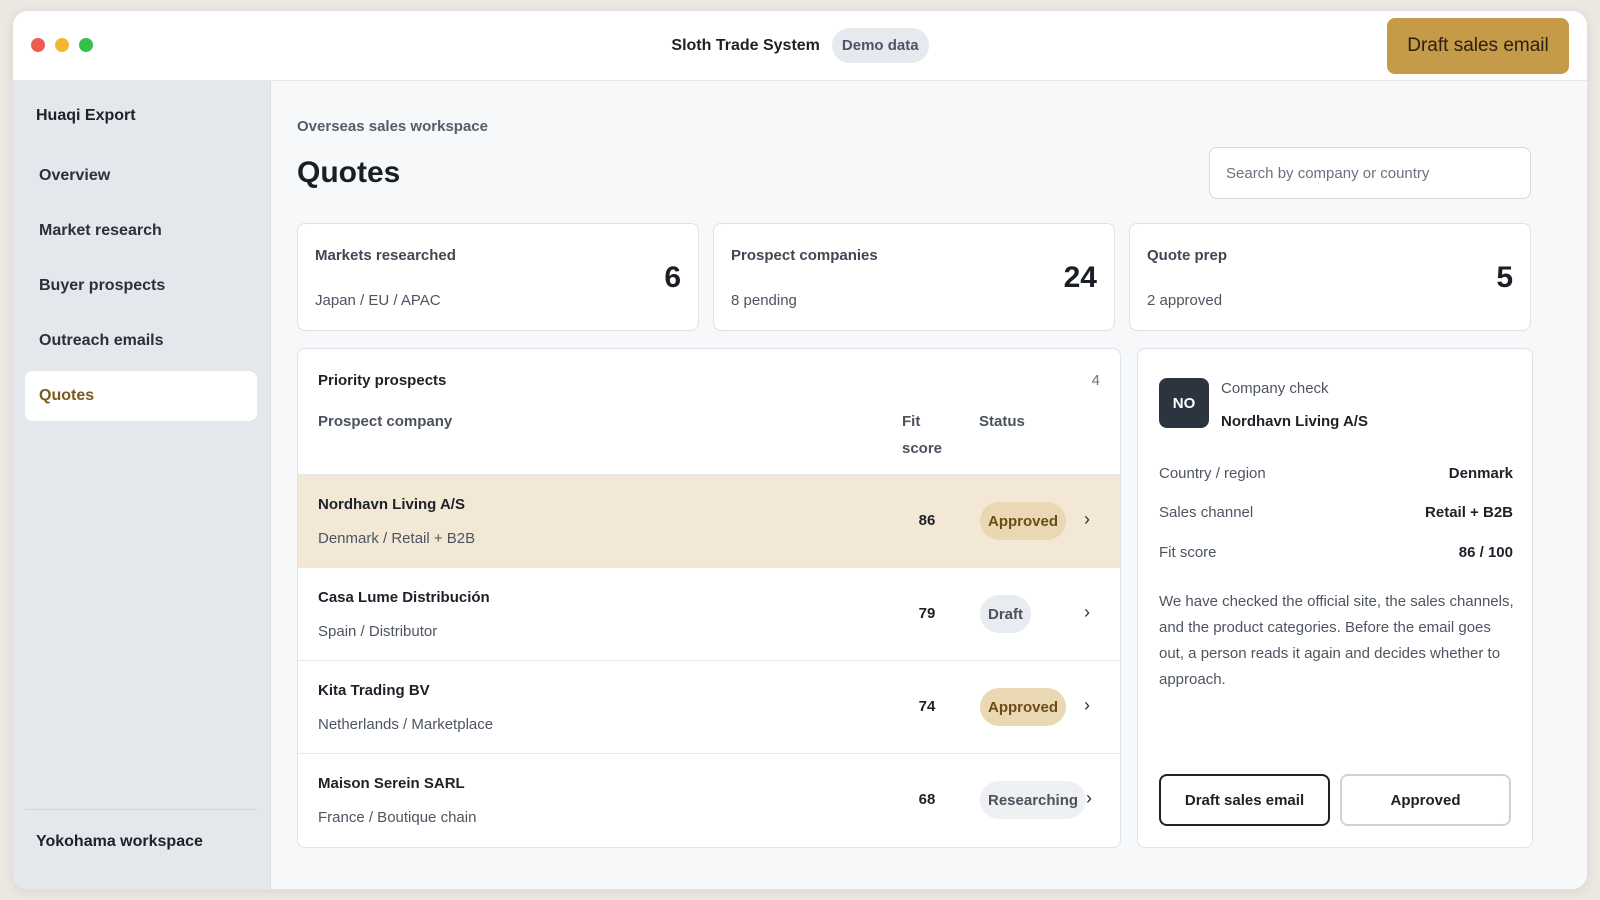 The image size is (1600, 900). What do you see at coordinates (1184, 403) in the screenshot?
I see `avatar: NO` at bounding box center [1184, 403].